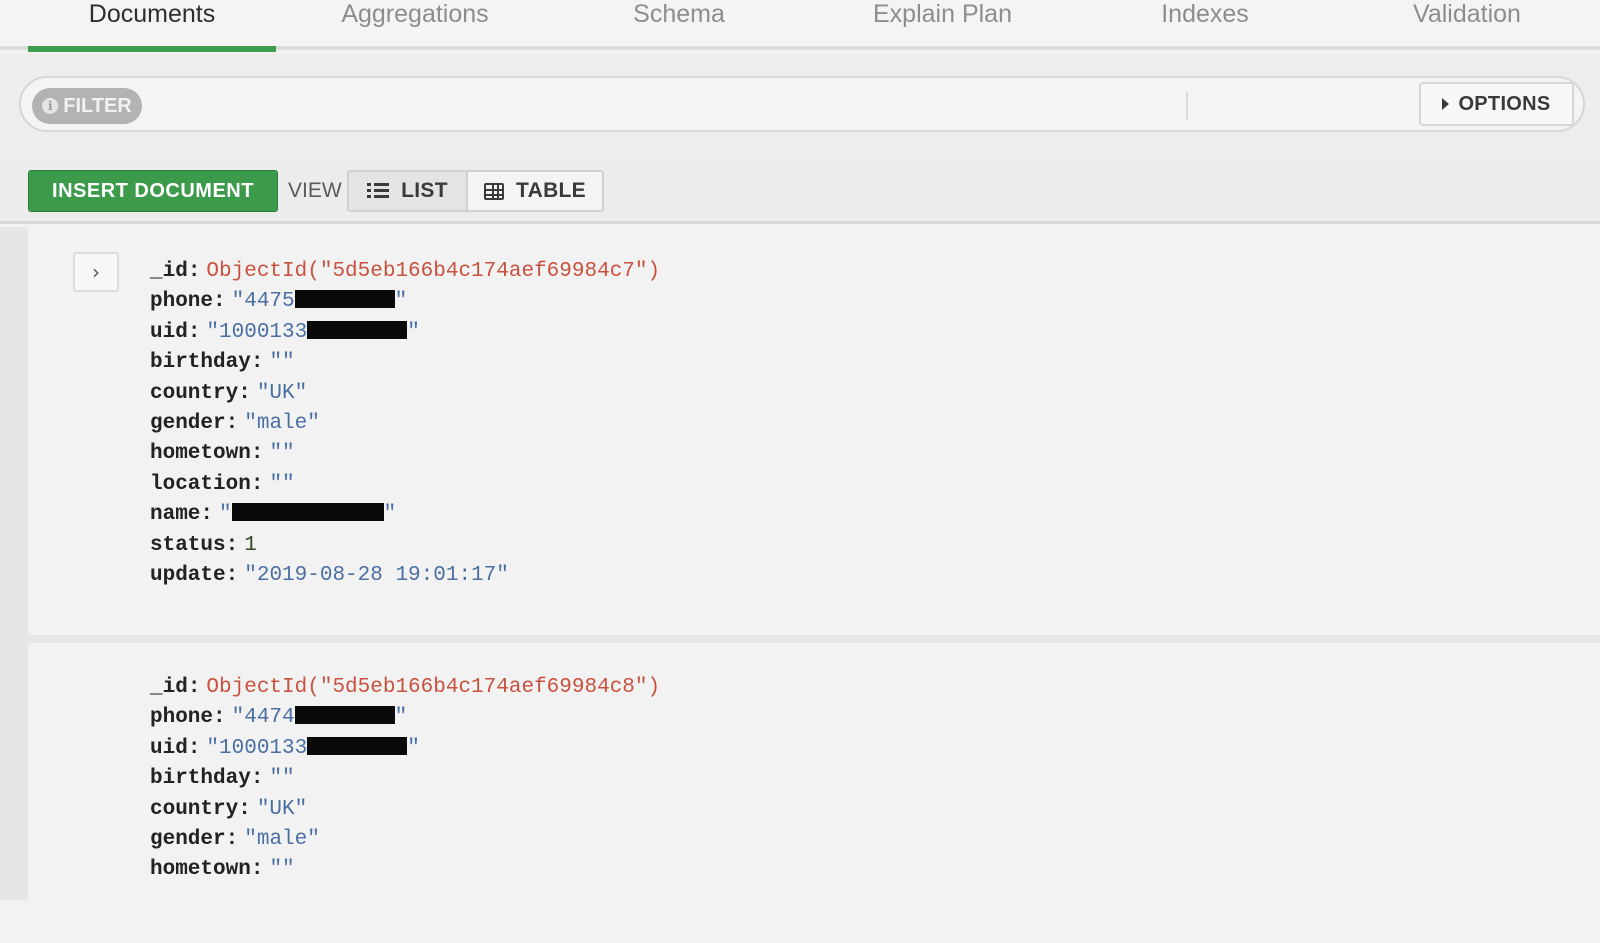 Image resolution: width=1600 pixels, height=943 pixels. I want to click on field-id: _id: ObjectId("5d5eb166b4c174aef69984c8"), so click(405, 687).